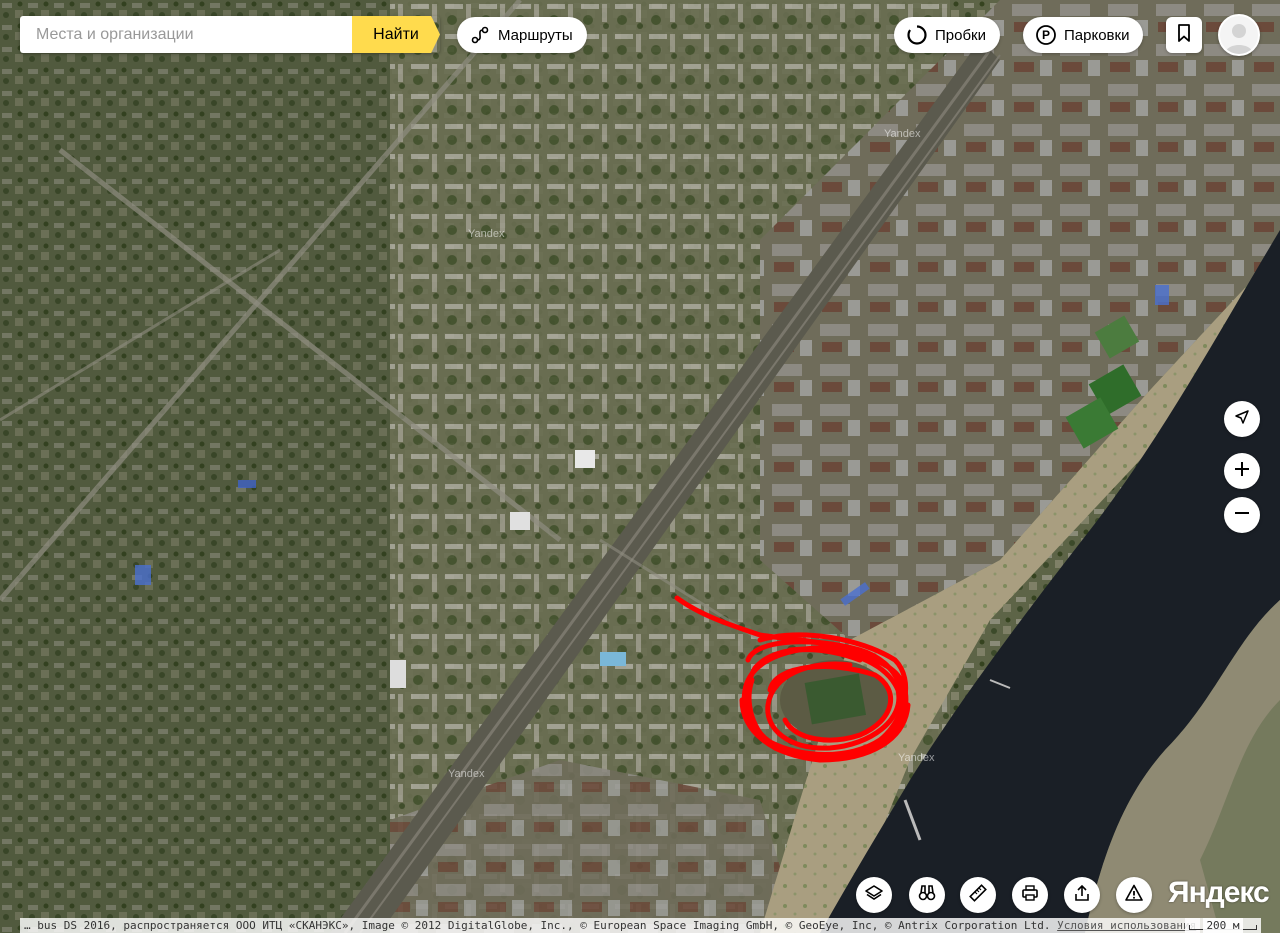 The width and height of the screenshot is (1280, 933). What do you see at coordinates (480, 35) in the screenshot?
I see `route-icon` at bounding box center [480, 35].